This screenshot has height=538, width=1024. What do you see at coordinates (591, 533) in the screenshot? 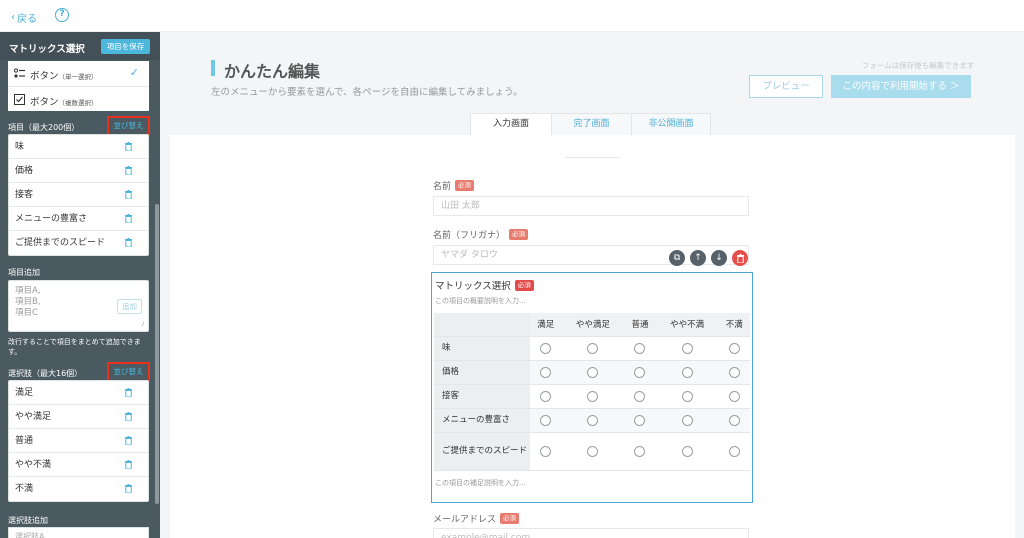
I see `email-input: example@mail.com` at bounding box center [591, 533].